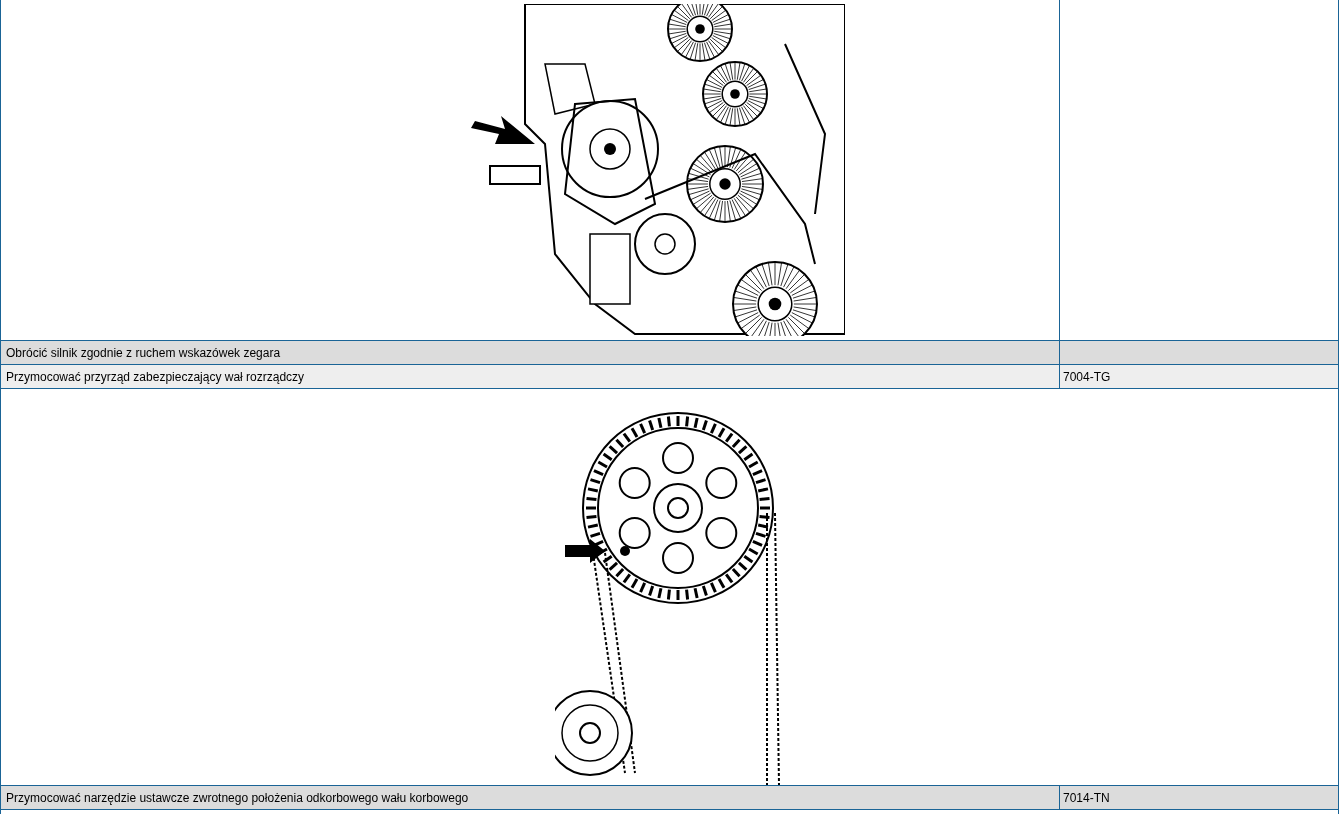 The height and width of the screenshot is (814, 1339). I want to click on step-text: Obrócić silnik zgodnie z ruchem wskazówek zegara, so click(143, 353).